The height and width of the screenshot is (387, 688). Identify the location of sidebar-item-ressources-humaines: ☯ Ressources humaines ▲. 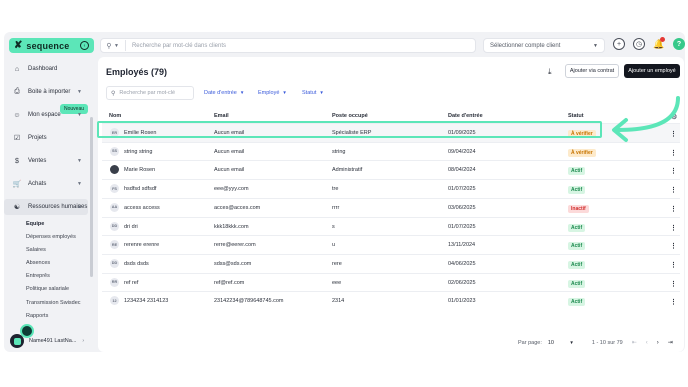
(46, 207).